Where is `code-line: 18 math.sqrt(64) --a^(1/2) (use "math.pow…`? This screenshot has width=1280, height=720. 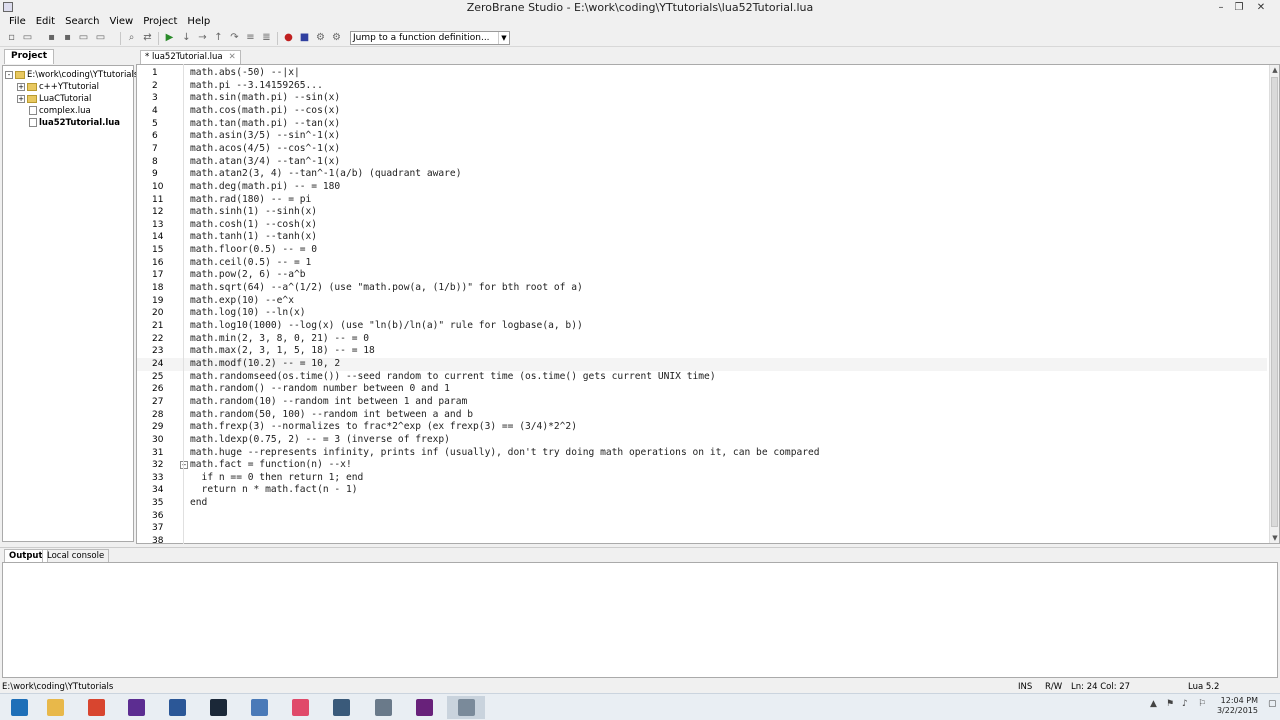 code-line: 18 math.sqrt(64) --a^(1/2) (use "math.pow… is located at coordinates (702, 288).